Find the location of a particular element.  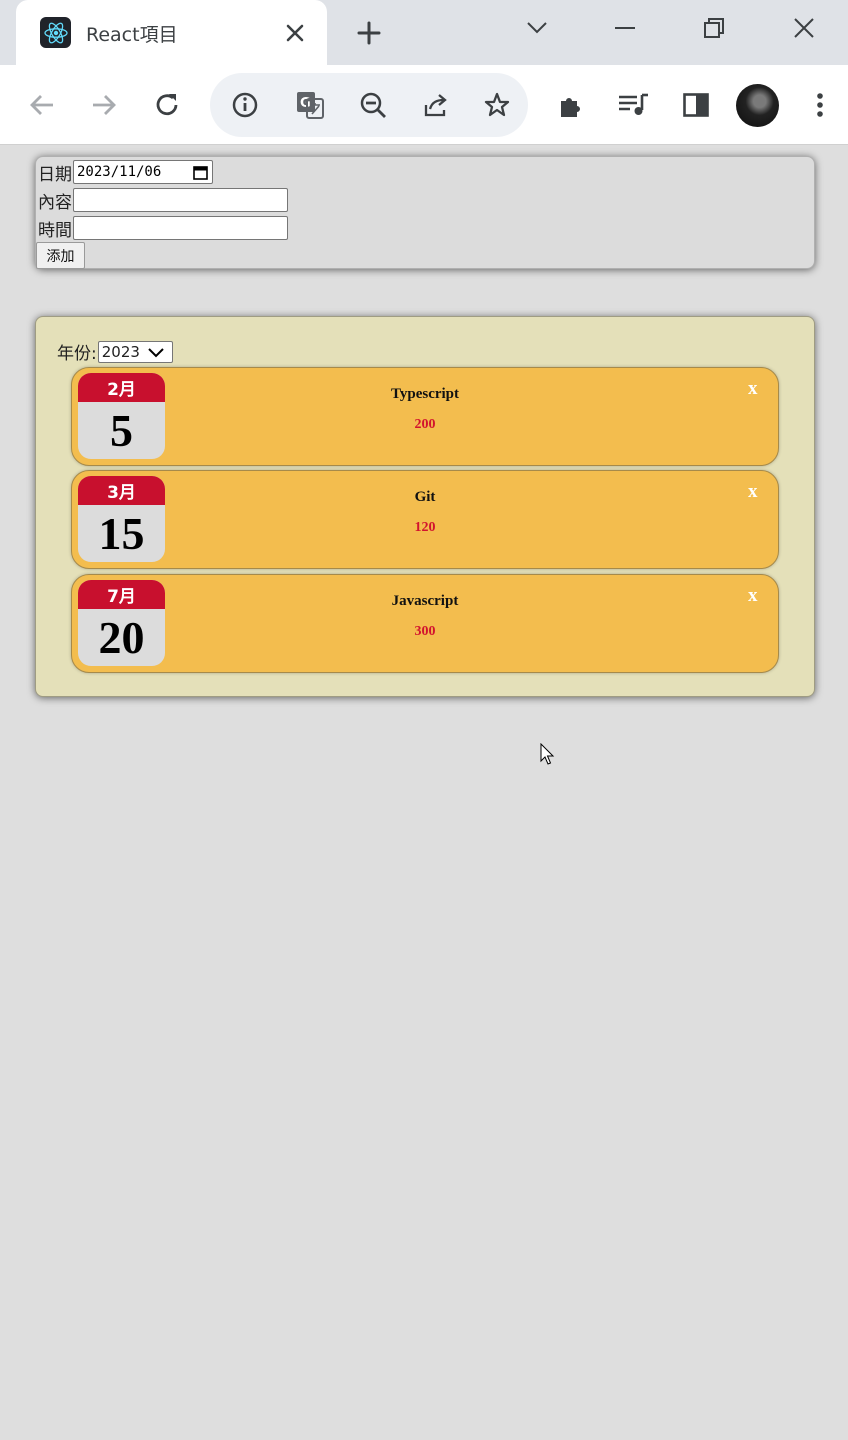

list-item: 2月 5 Typescript 200 x is located at coordinates (425, 416).